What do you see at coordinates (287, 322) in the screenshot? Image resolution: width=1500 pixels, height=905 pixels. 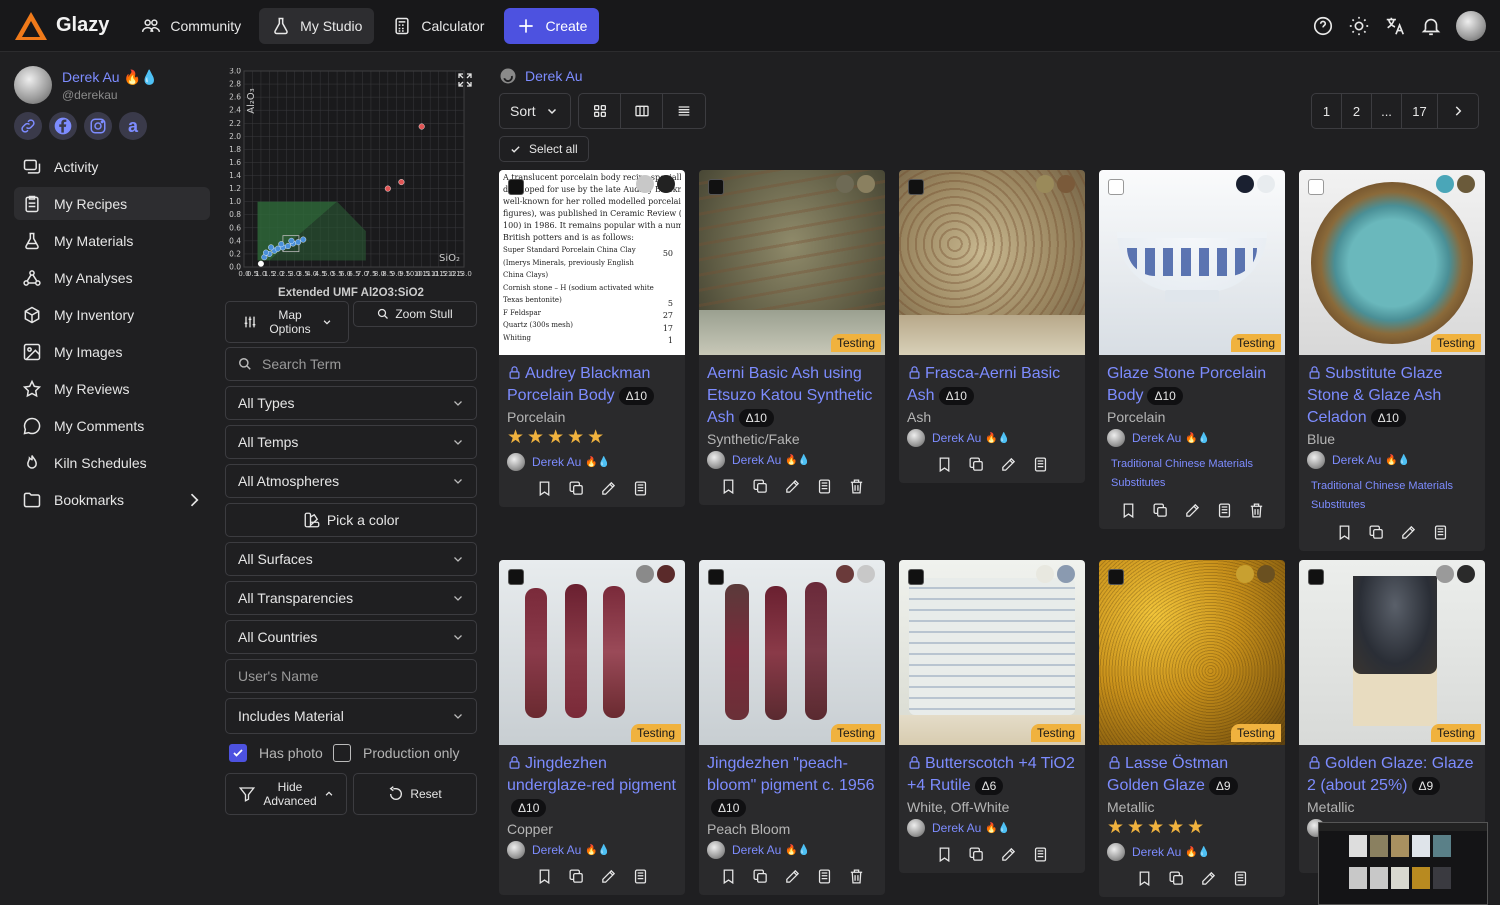 I see `map-options-button: Map Options` at bounding box center [287, 322].